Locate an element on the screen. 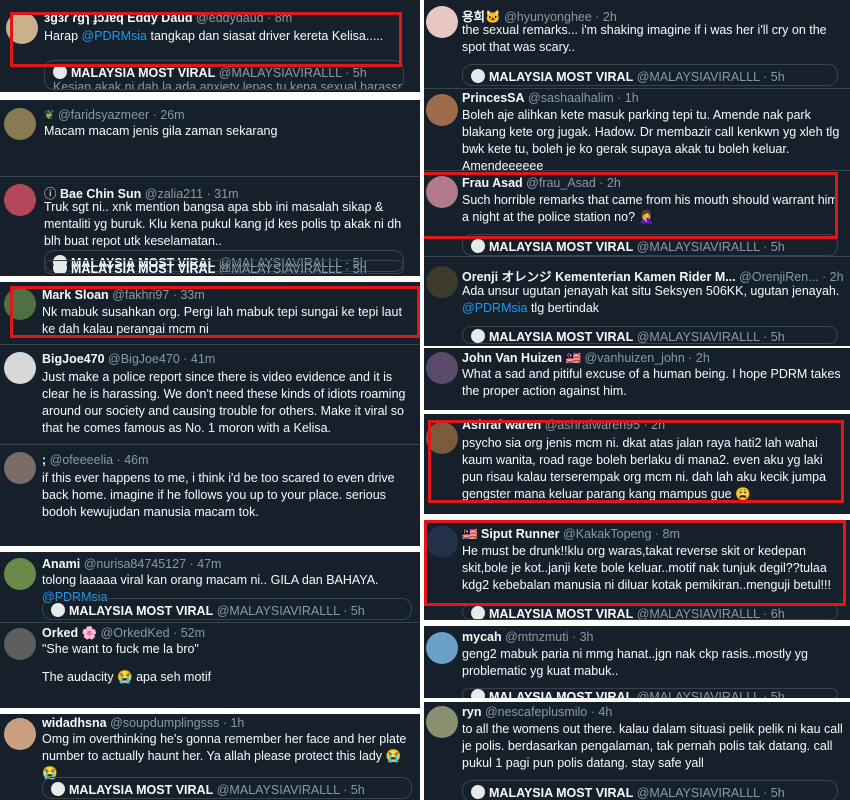  user-handle: @OrenjiRen... · 2h is located at coordinates (791, 277).